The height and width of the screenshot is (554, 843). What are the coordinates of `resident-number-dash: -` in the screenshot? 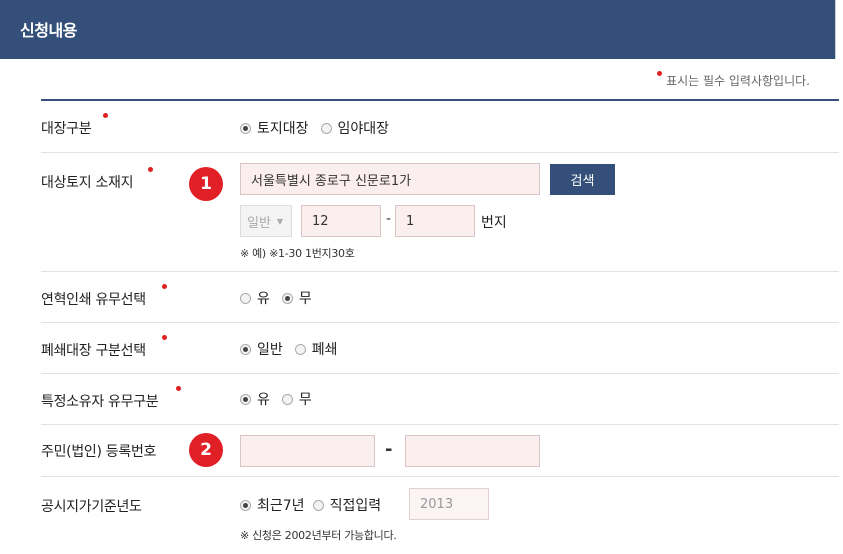 It's located at (389, 449).